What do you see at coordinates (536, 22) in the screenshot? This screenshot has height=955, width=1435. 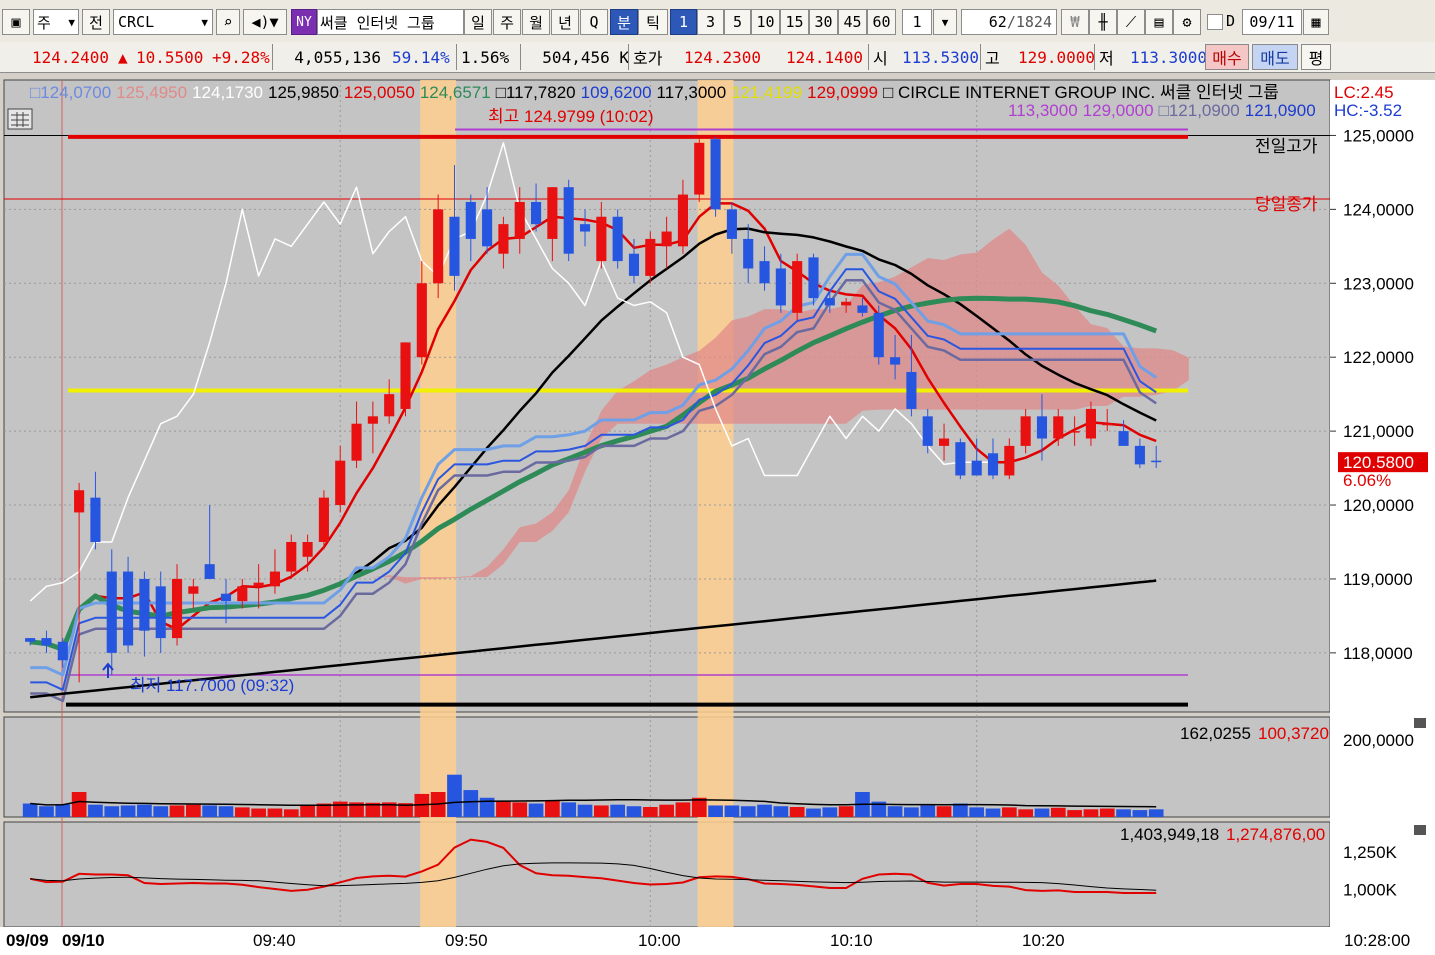 I see `tab-period-2: 월` at bounding box center [536, 22].